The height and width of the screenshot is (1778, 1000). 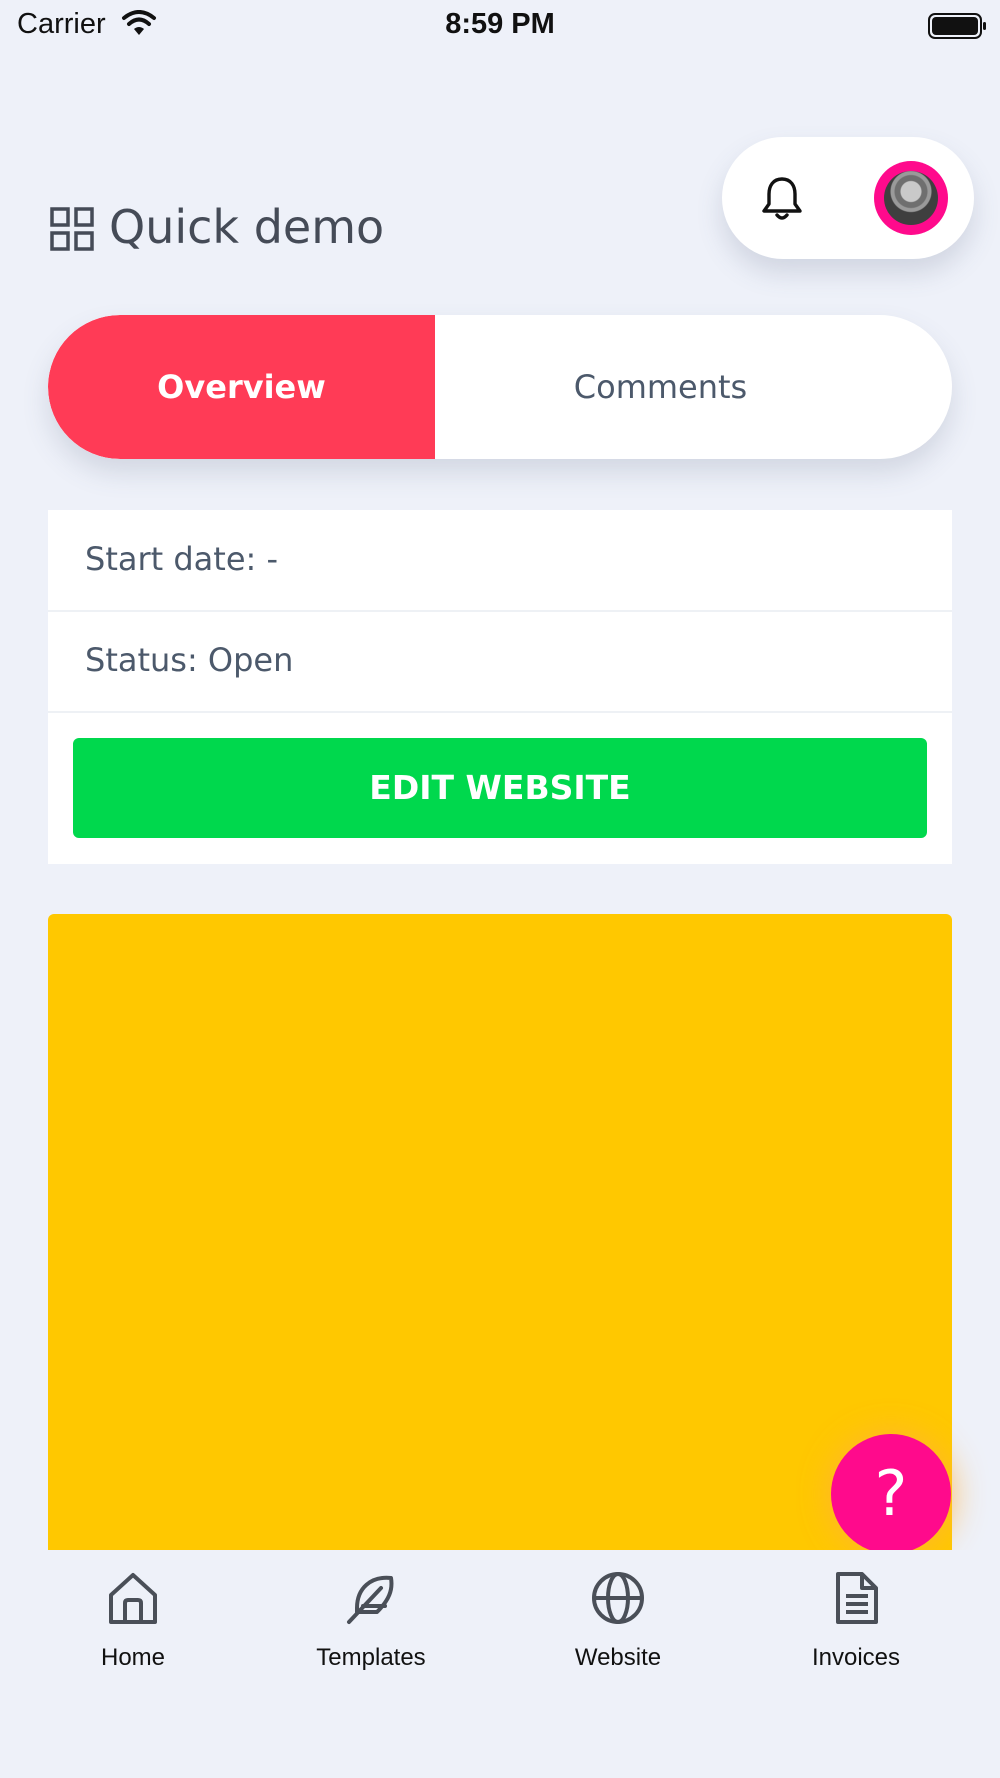 I want to click on status-bar: Carrier 8:59 PM, so click(x=500, y=26).